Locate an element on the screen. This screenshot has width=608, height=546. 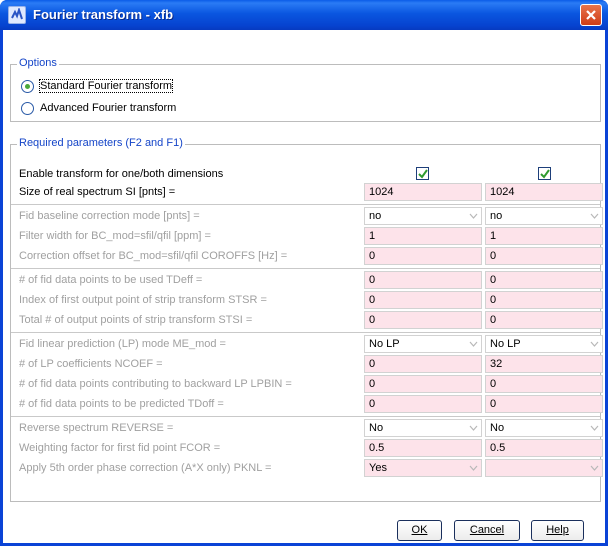
bc-mod-f1-value: no is located at coordinates (496, 216).